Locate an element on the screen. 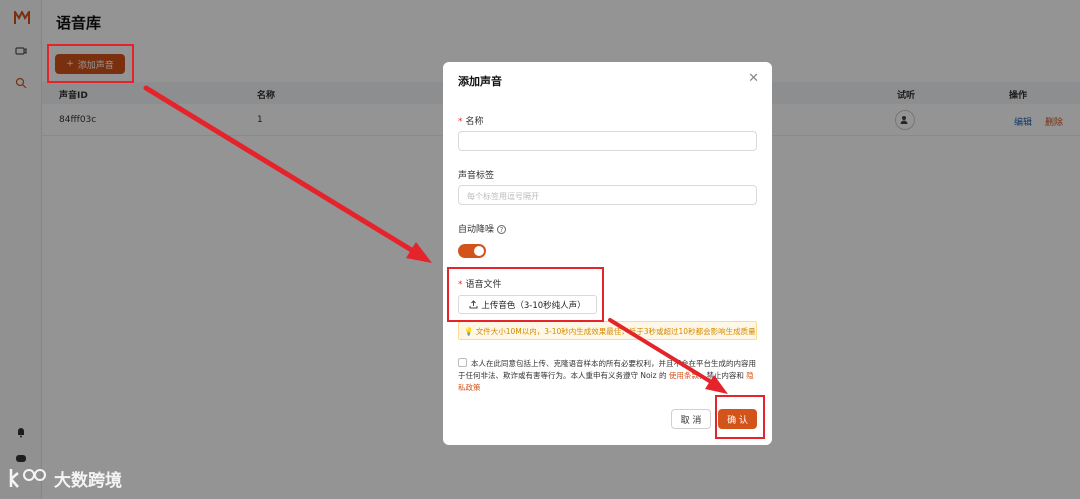 Image resolution: width=1080 pixels, height=499 pixels. watermark: 大数跨境 is located at coordinates (65, 478).